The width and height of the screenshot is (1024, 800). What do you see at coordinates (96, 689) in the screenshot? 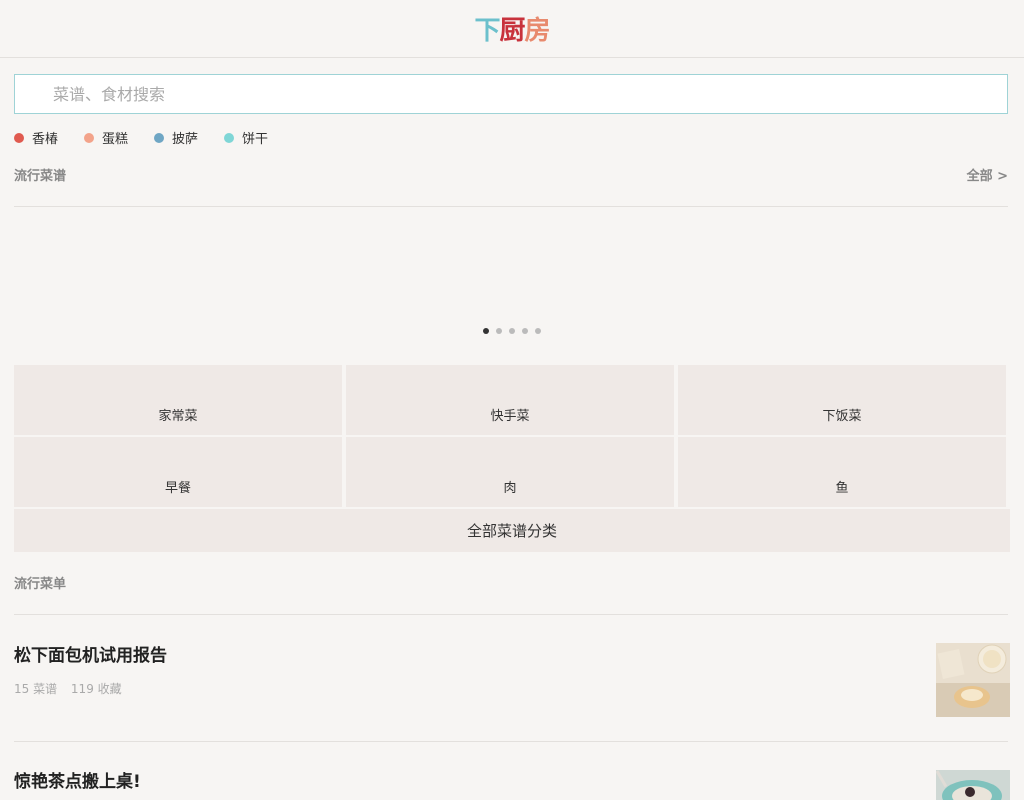
I see `favorite-count: 119 收藏` at bounding box center [96, 689].